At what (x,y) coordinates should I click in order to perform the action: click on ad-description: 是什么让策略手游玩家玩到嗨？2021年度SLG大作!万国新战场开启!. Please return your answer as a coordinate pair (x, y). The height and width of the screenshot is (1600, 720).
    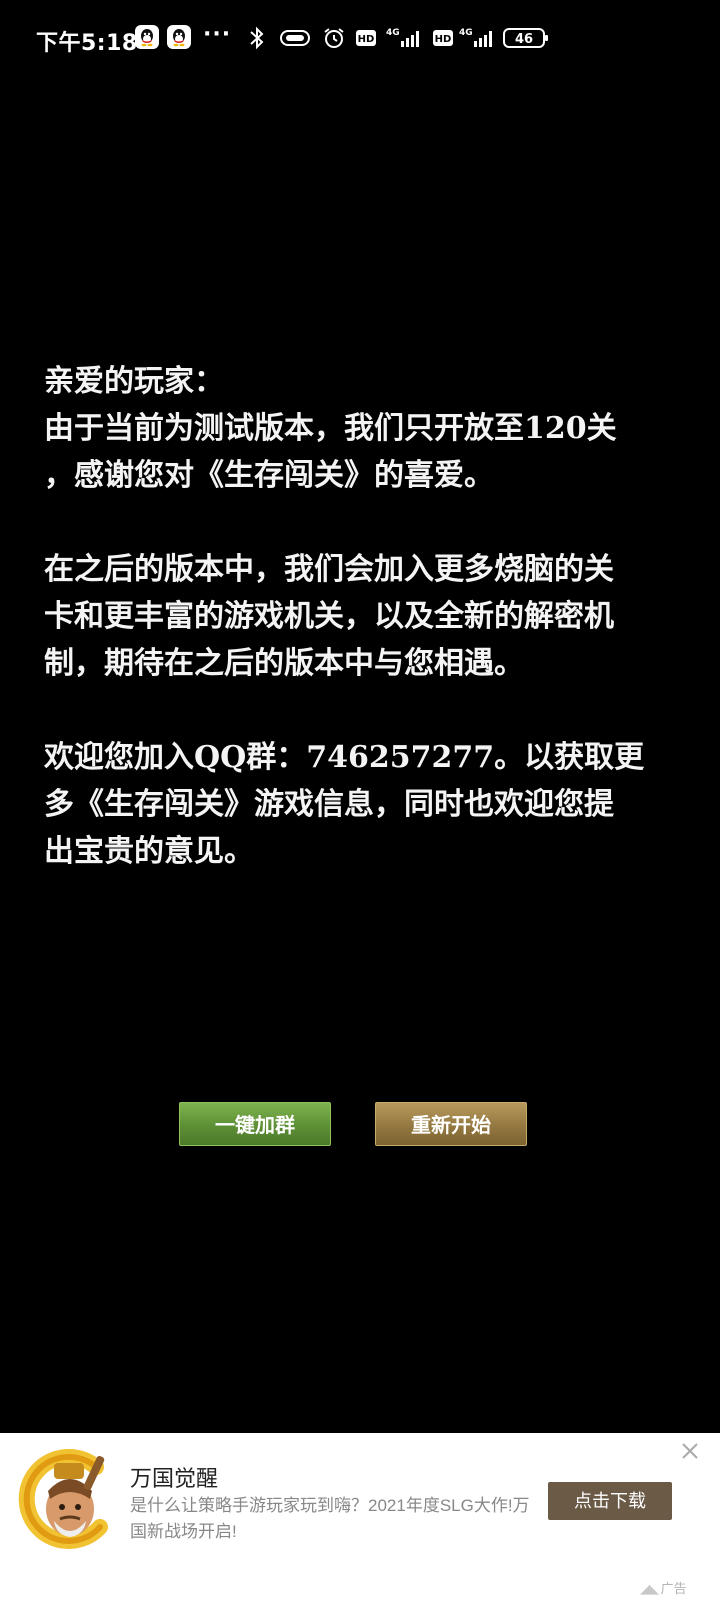
    Looking at the image, I should click on (335, 1519).